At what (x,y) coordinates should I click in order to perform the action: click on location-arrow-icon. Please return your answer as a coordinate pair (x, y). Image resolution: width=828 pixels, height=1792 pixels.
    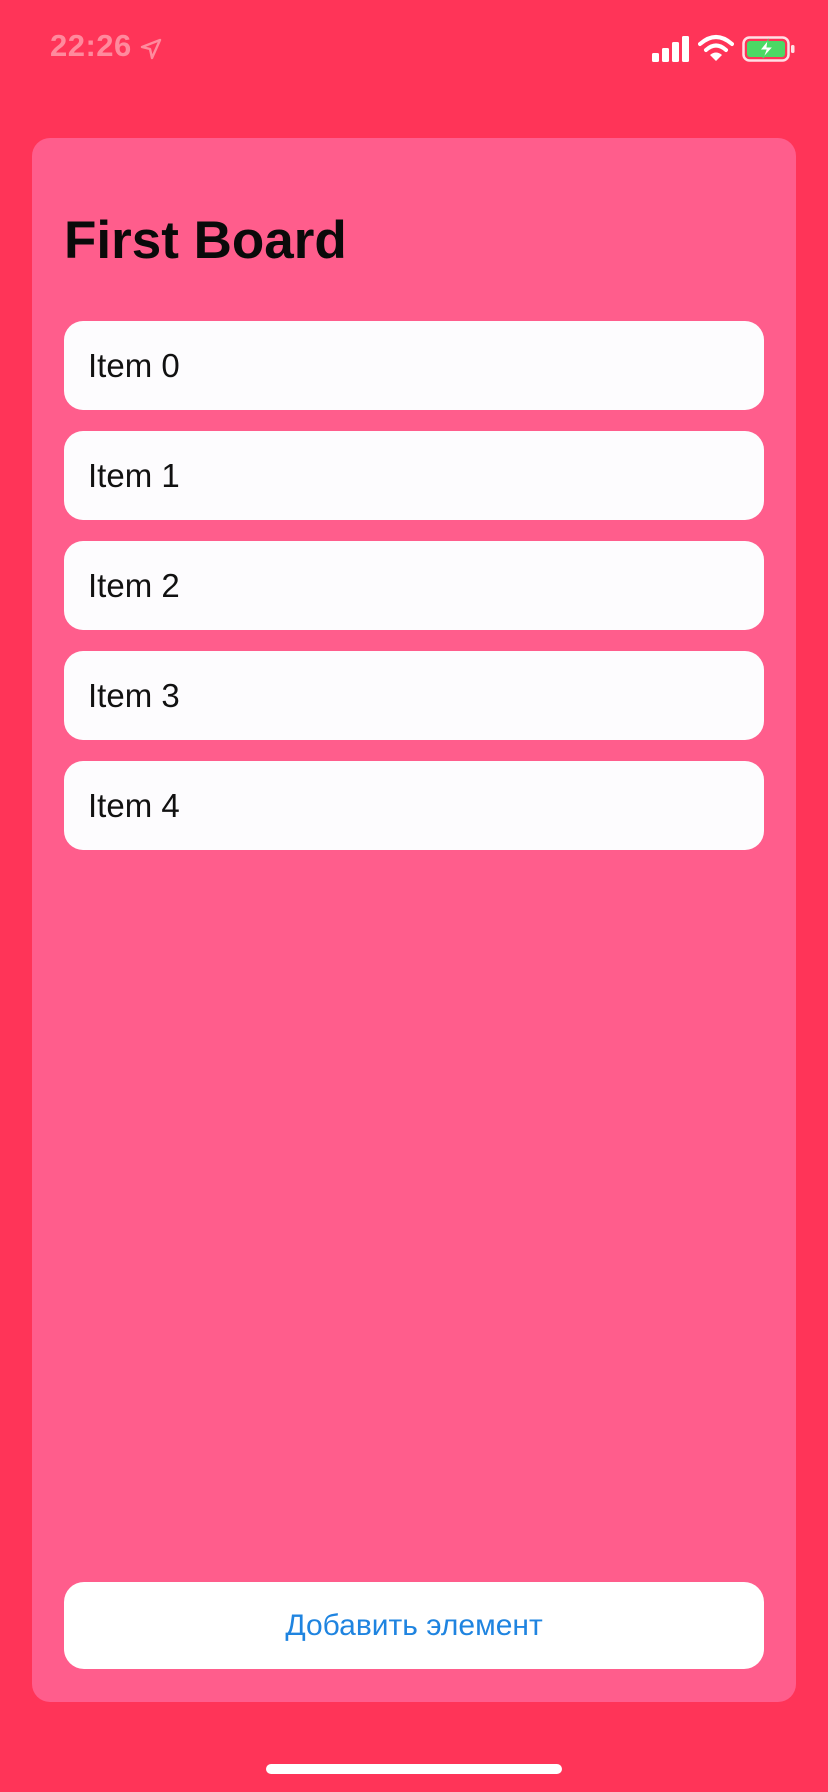
    Looking at the image, I should click on (151, 49).